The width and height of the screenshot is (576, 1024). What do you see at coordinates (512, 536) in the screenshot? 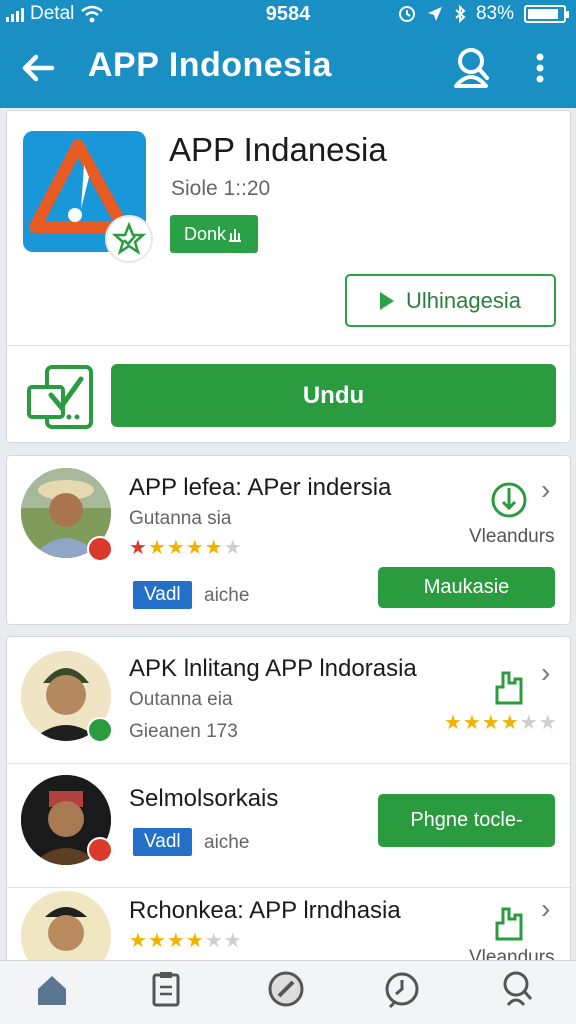
I see `side-label: Vleandurs` at bounding box center [512, 536].